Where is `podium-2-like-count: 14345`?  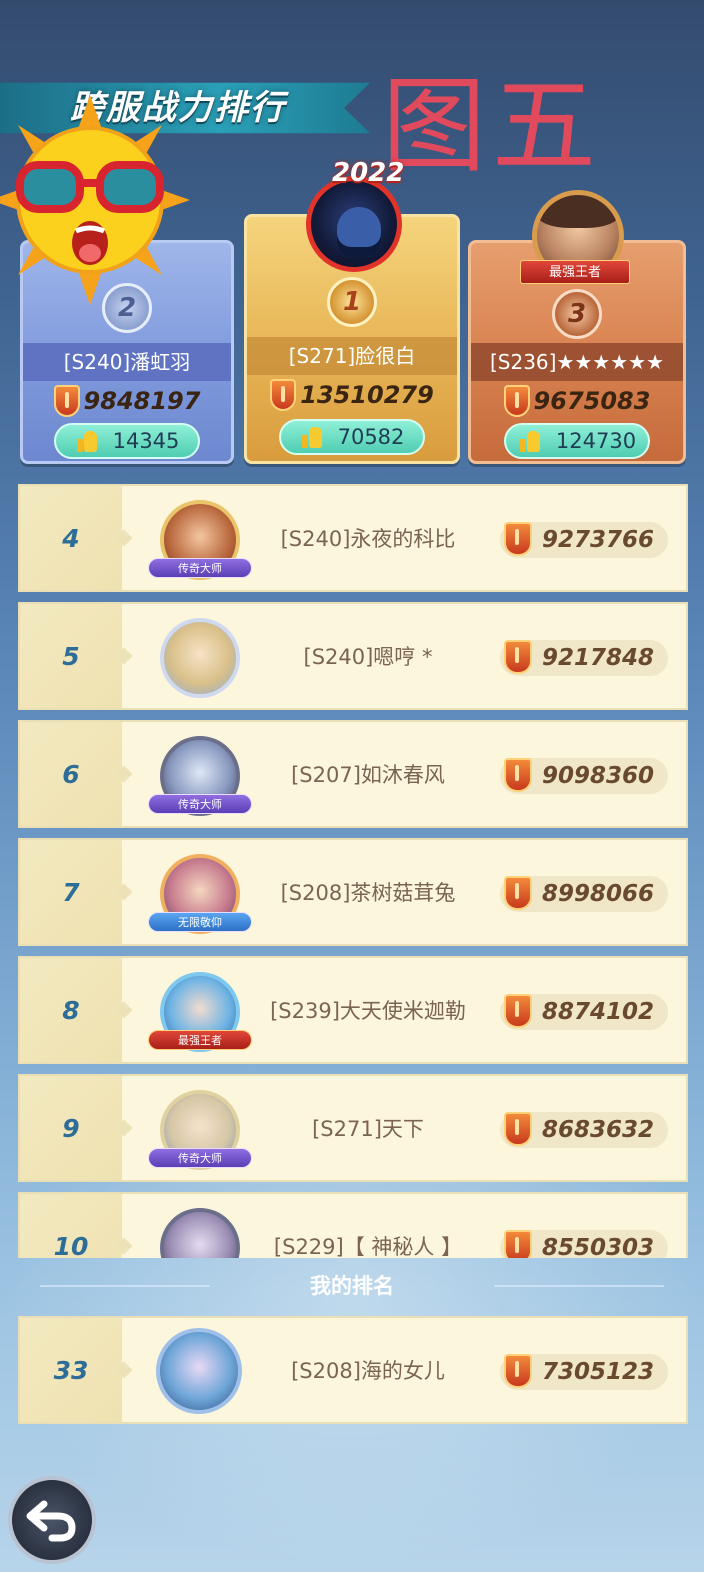 podium-2-like-count: 14345 is located at coordinates (146, 441).